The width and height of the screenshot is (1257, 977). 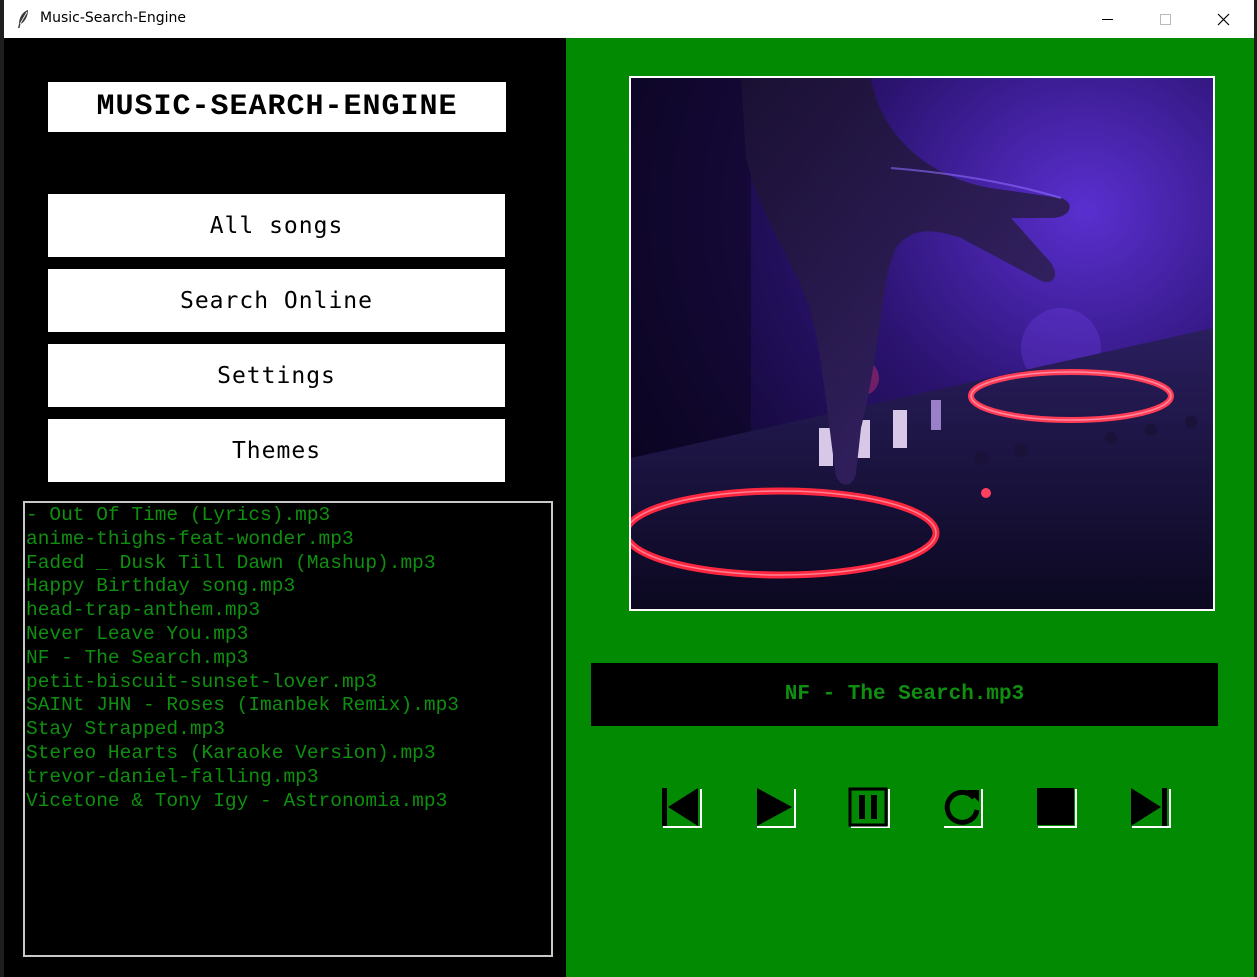 I want to click on replay-icon, so click(x=963, y=808).